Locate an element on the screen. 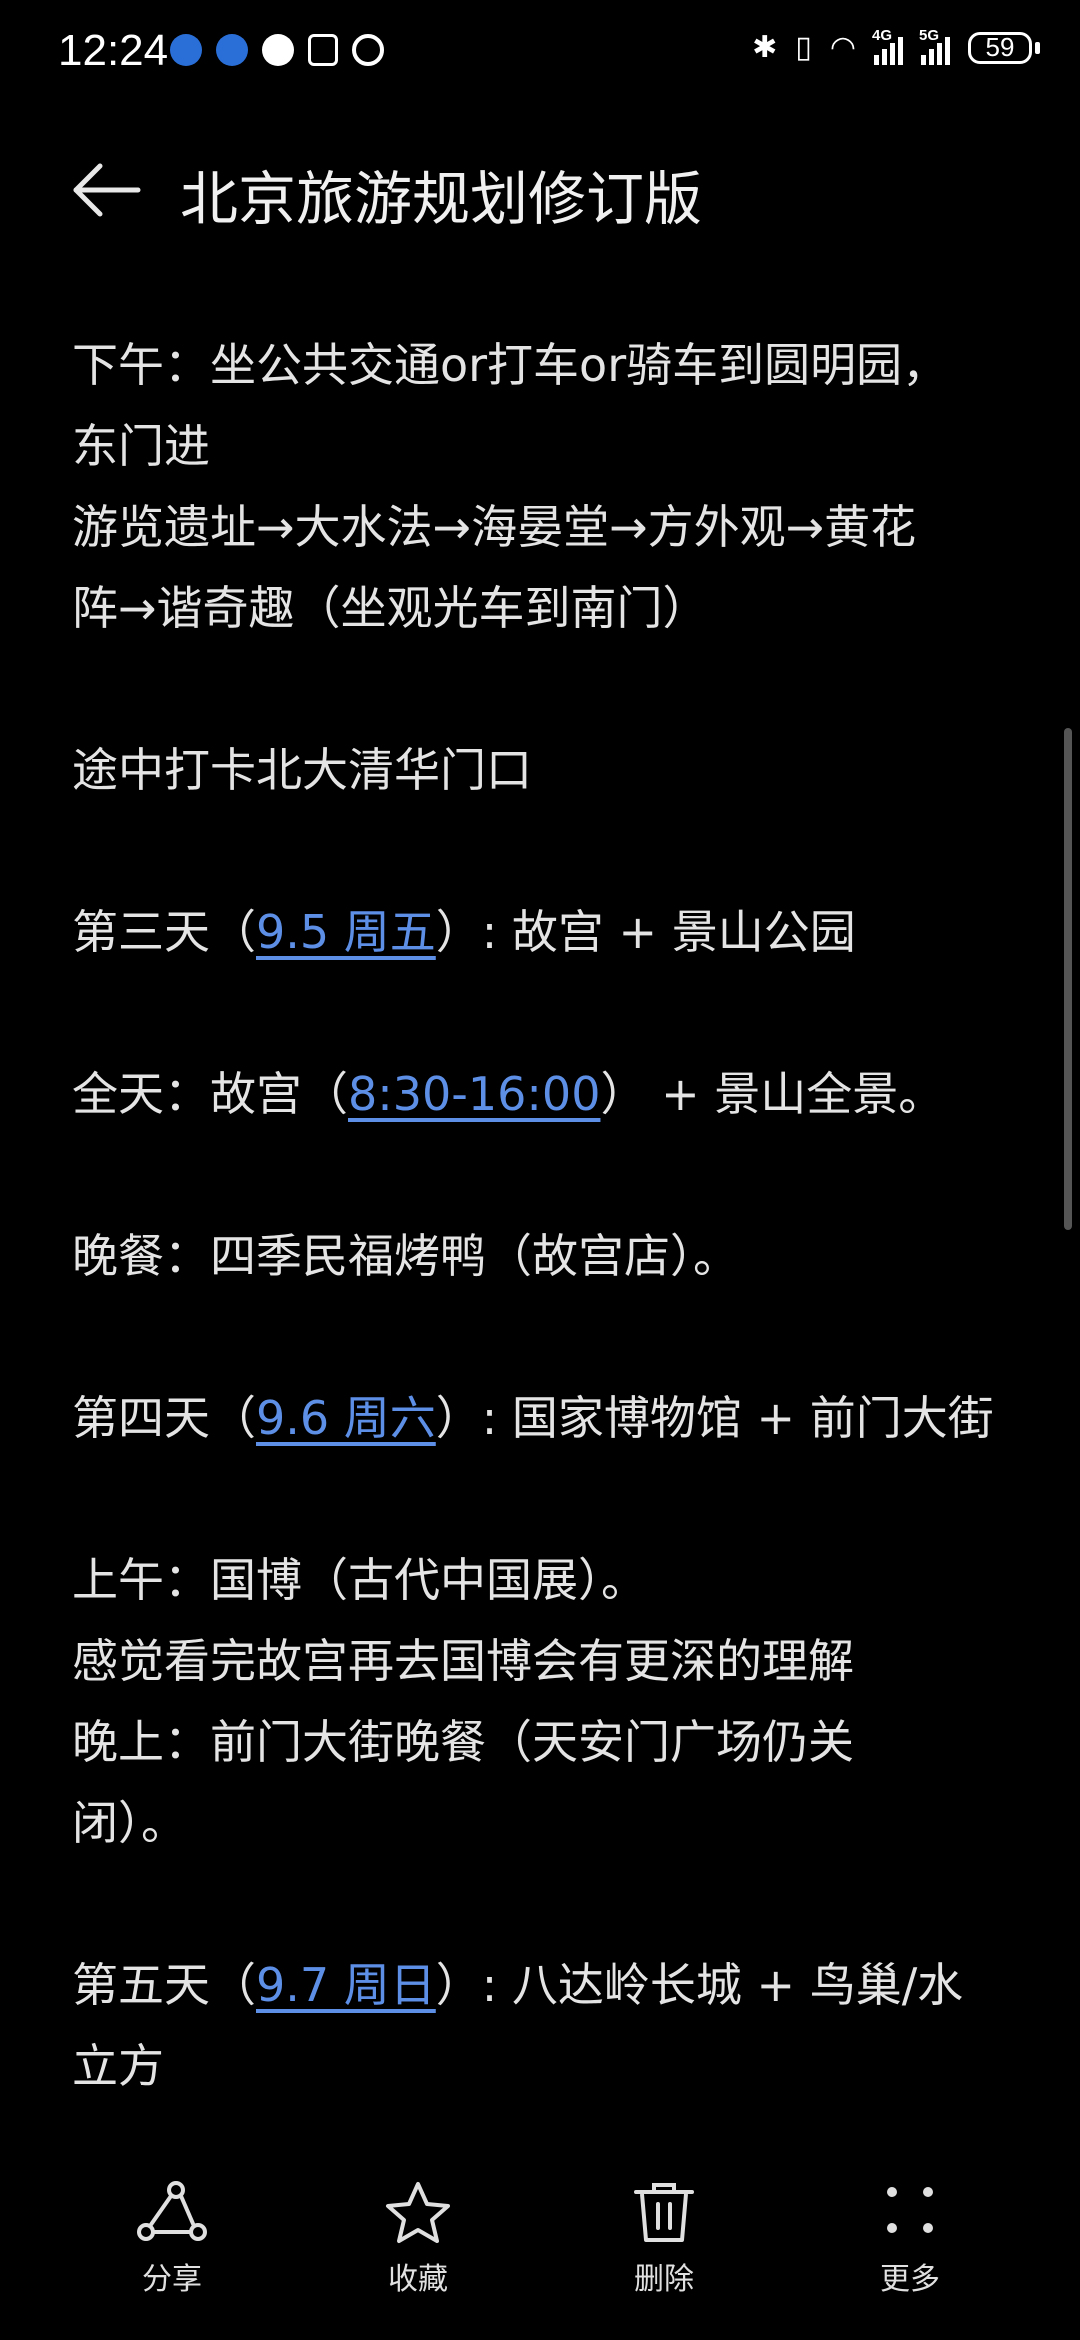 The height and width of the screenshot is (2340, 1080). back-arrow-icon is located at coordinates (107, 190).